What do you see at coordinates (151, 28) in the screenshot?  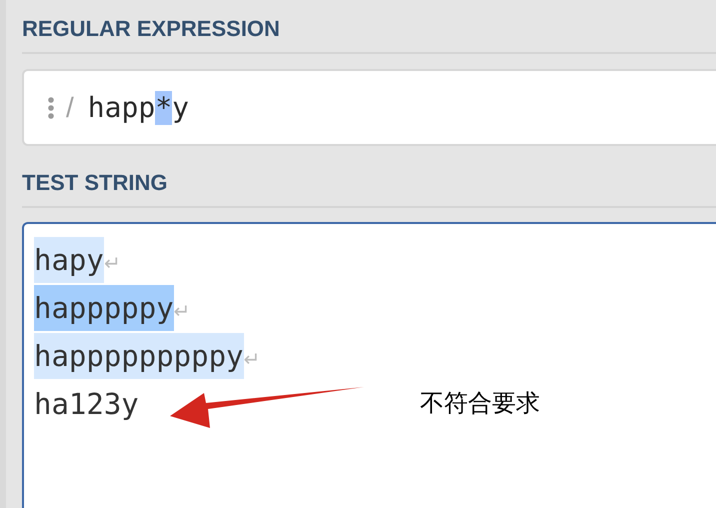 I see `section-heading: REGULAR EXPRESSION` at bounding box center [151, 28].